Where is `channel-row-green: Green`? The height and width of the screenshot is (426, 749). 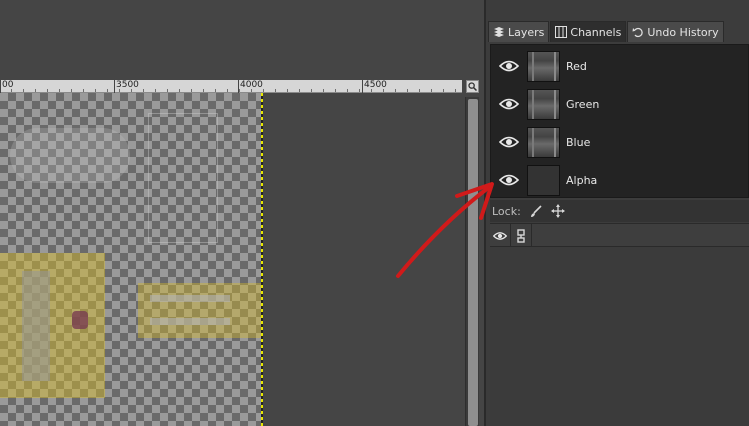 channel-row-green: Green is located at coordinates (620, 104).